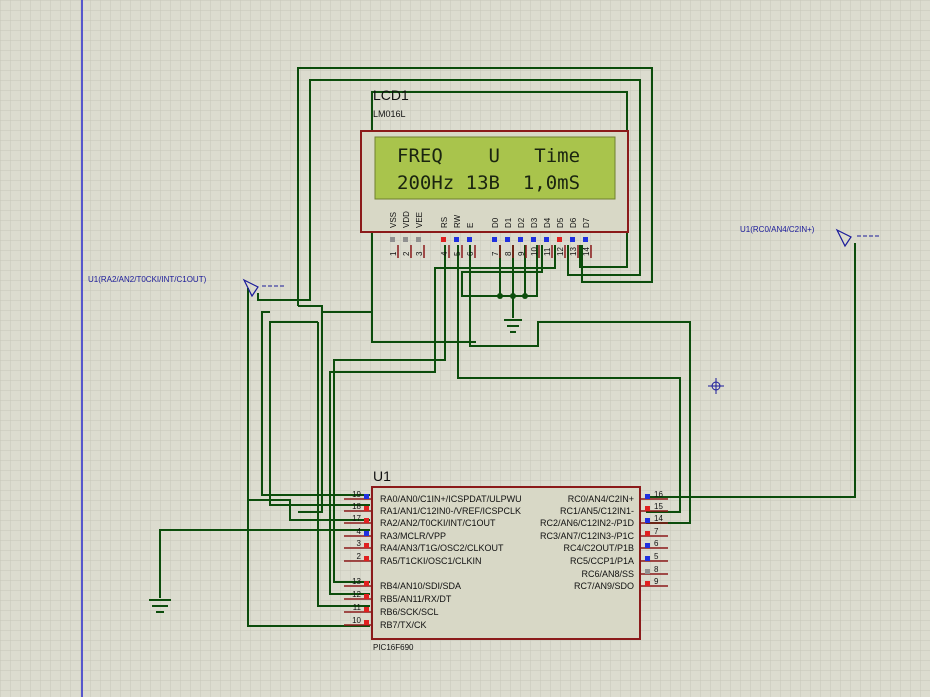 Image resolution: width=930 pixels, height=697 pixels. Describe the element at coordinates (534, 251) in the screenshot. I see `lcd-pin-number: 10` at that location.